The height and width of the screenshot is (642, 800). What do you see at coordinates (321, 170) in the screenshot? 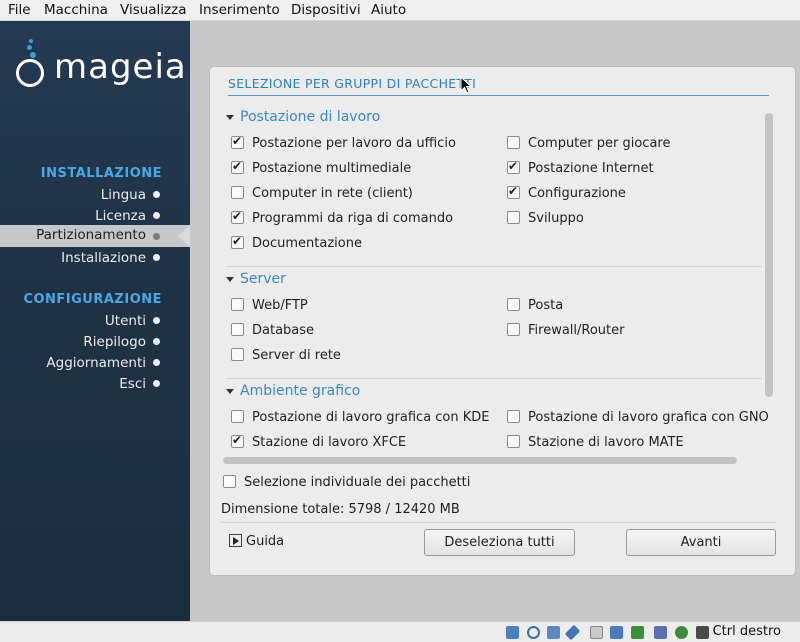
I see `checkbox-item: Postazione multimediale` at bounding box center [321, 170].